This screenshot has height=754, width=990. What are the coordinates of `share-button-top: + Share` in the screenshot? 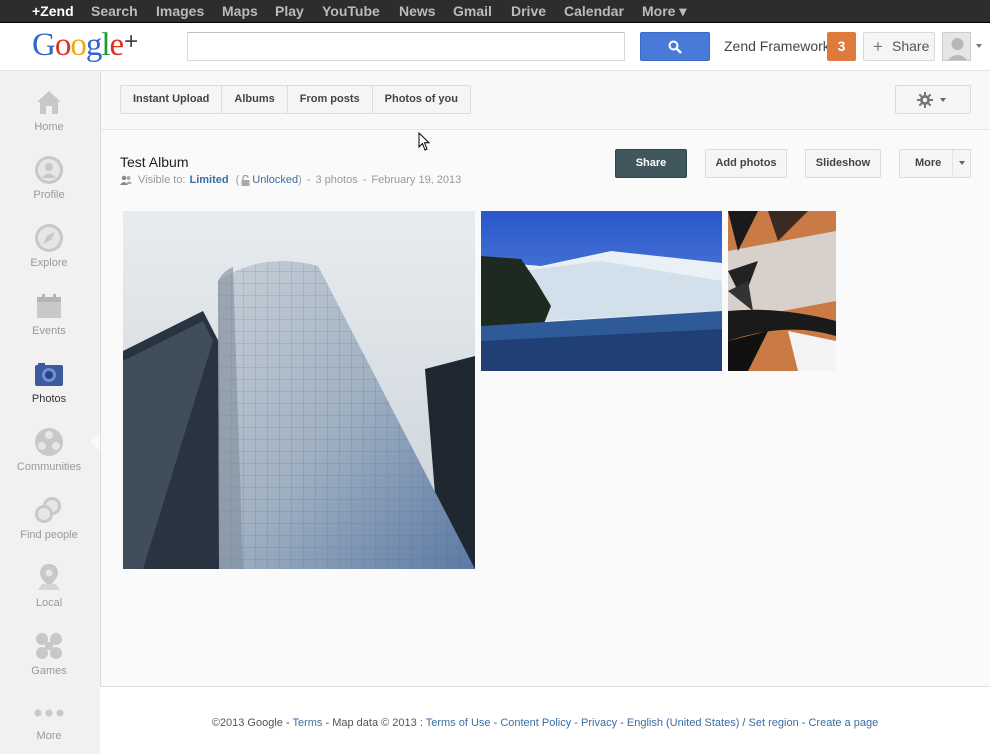 It's located at (899, 46).